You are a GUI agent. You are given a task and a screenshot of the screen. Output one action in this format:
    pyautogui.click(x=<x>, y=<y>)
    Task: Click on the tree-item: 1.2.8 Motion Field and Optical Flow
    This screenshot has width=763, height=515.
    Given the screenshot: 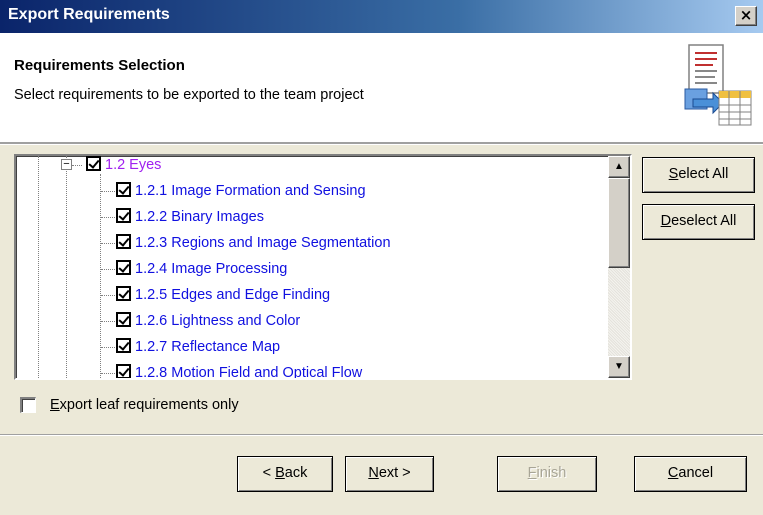 What is the action you would take?
    pyautogui.click(x=239, y=370)
    